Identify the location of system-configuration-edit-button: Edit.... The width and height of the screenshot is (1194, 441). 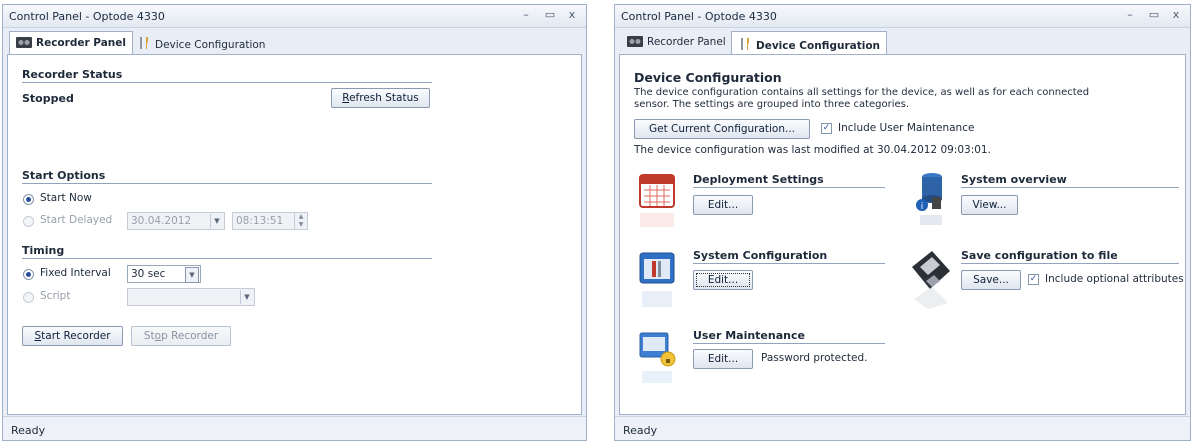
(723, 280).